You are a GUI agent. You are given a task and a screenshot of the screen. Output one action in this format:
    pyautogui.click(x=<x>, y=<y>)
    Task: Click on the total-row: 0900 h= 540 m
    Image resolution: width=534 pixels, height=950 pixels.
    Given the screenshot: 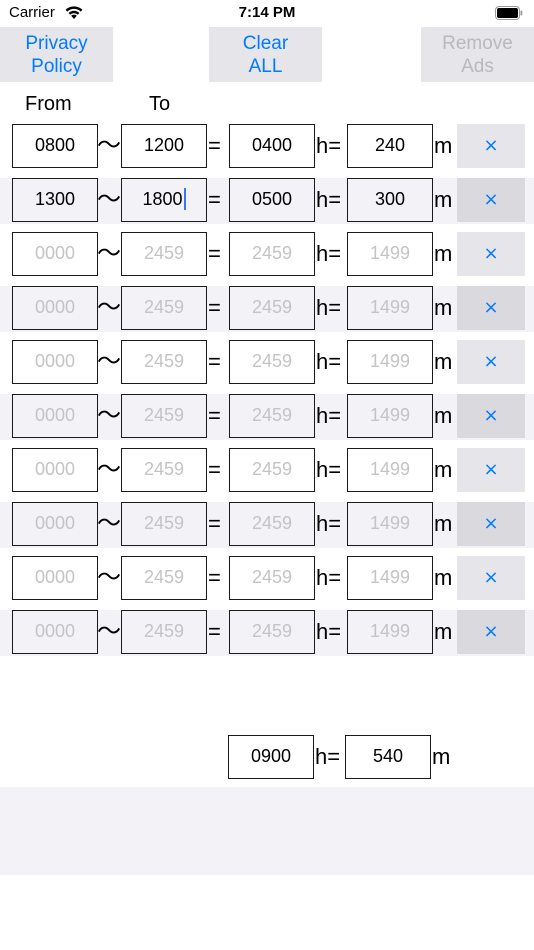 What is the action you would take?
    pyautogui.click(x=267, y=757)
    